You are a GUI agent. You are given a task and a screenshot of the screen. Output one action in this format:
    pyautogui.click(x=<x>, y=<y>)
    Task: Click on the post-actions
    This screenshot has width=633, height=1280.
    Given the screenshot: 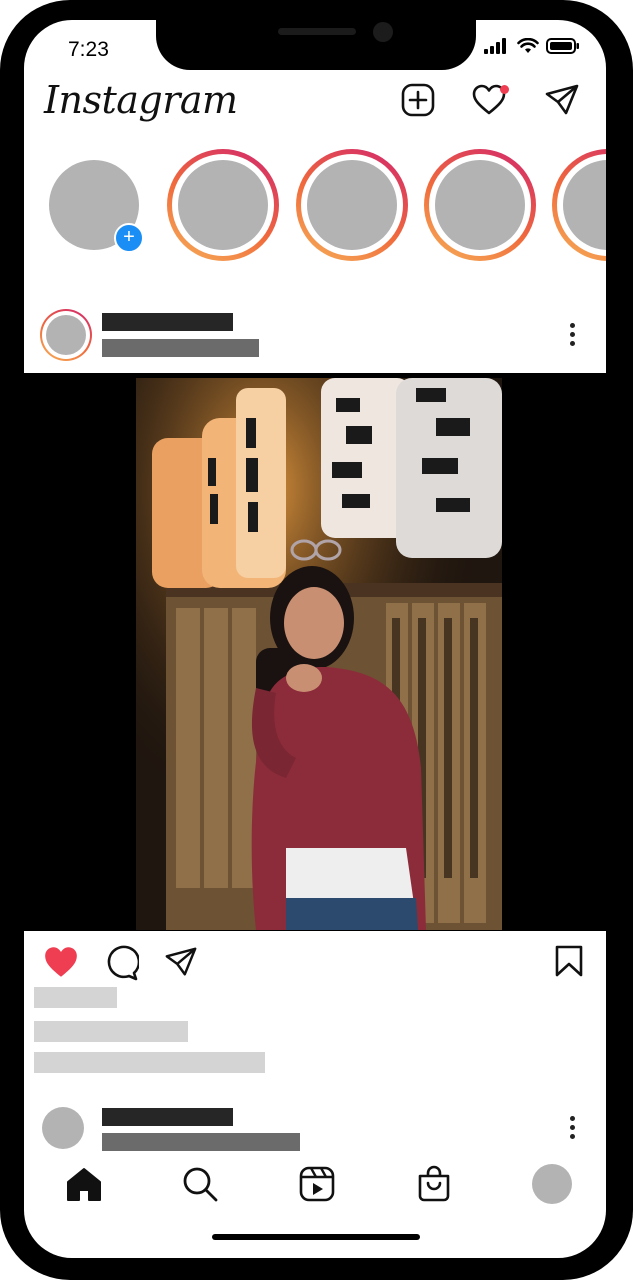 What is the action you would take?
    pyautogui.click(x=315, y=962)
    